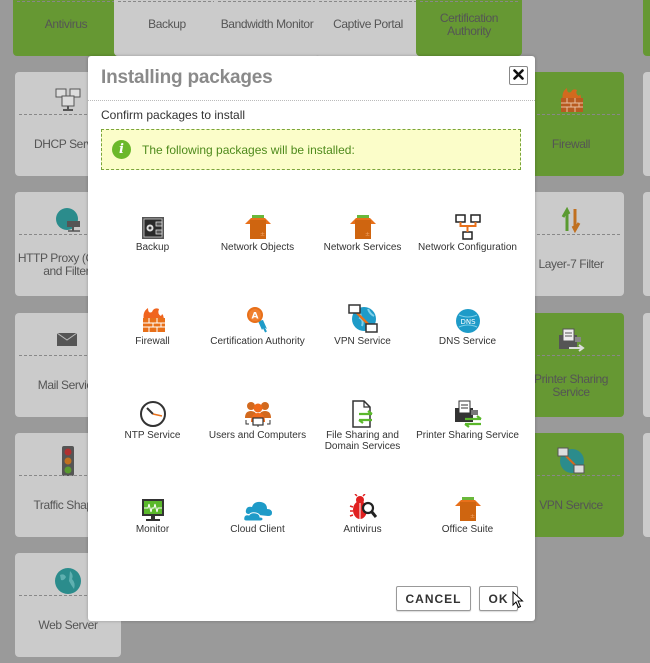 The width and height of the screenshot is (650, 663). What do you see at coordinates (571, 264) in the screenshot?
I see `tile-label: Layer-7 Filter` at bounding box center [571, 264].